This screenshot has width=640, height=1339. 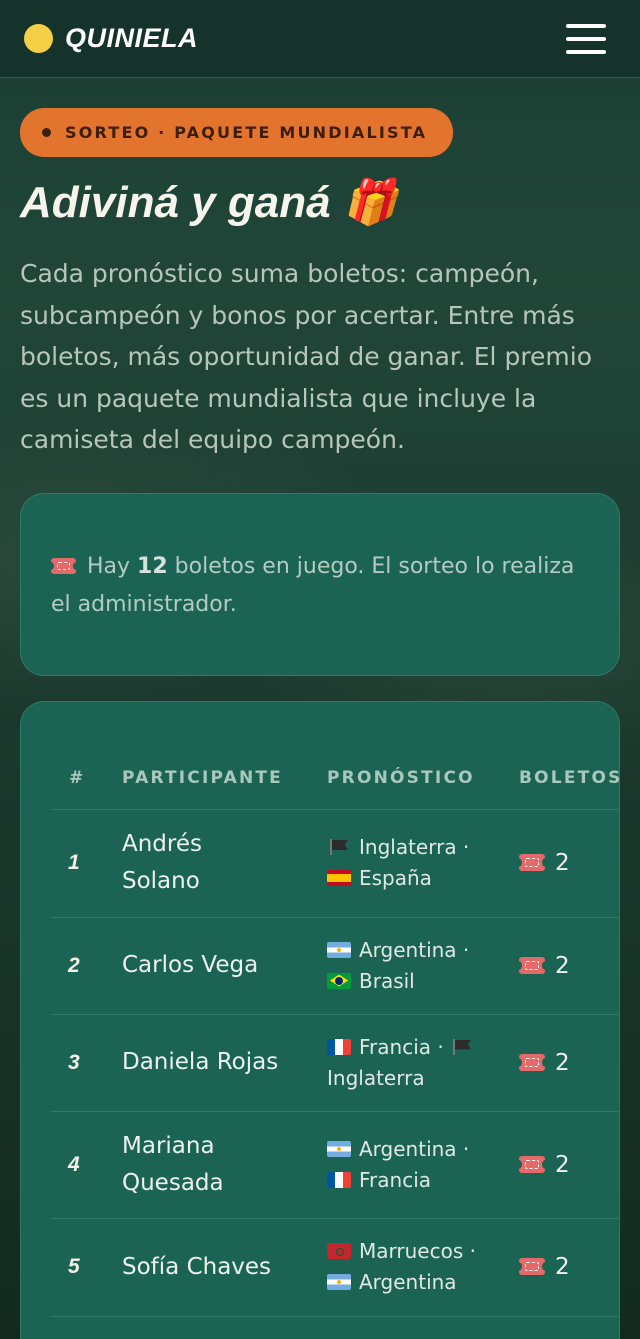 I want to click on table-header: # PARTICIPANTE PRONÓSTICO BOLETOS, so click(x=335, y=779).